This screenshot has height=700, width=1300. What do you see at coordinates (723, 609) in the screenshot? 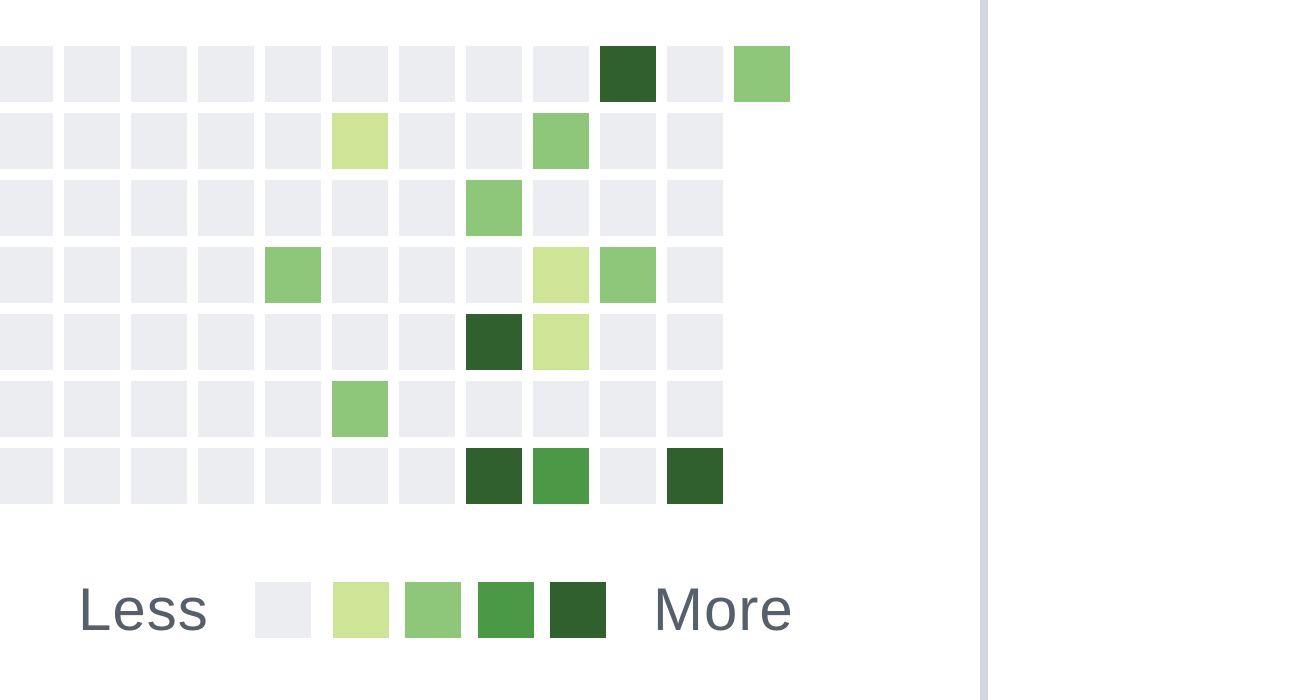
I see `legend-more-label: More` at bounding box center [723, 609].